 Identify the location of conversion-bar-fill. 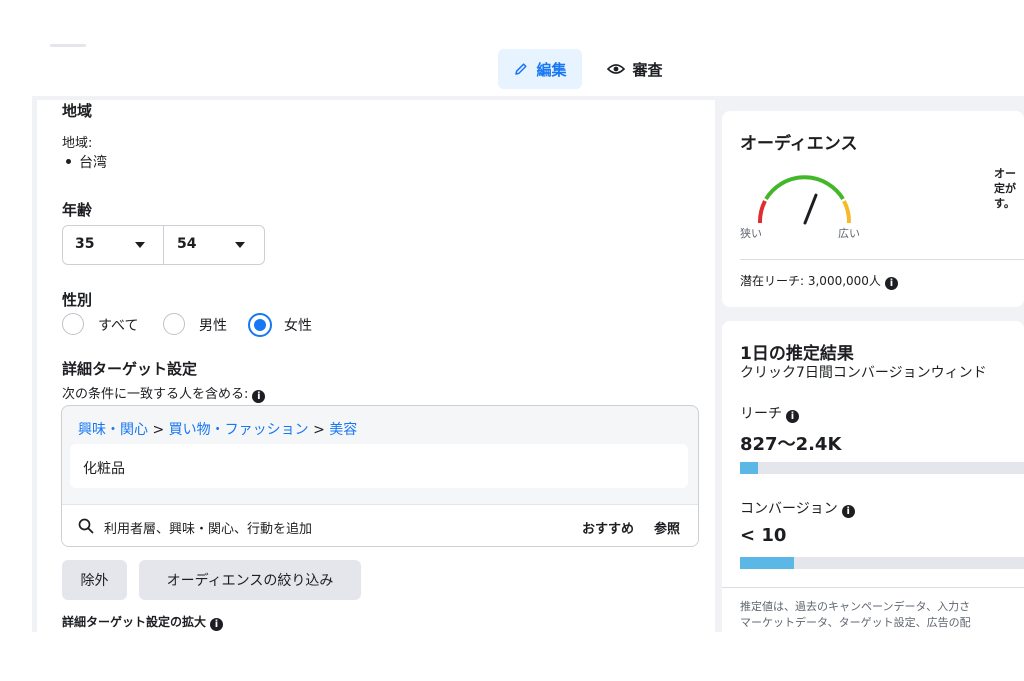
(767, 563).